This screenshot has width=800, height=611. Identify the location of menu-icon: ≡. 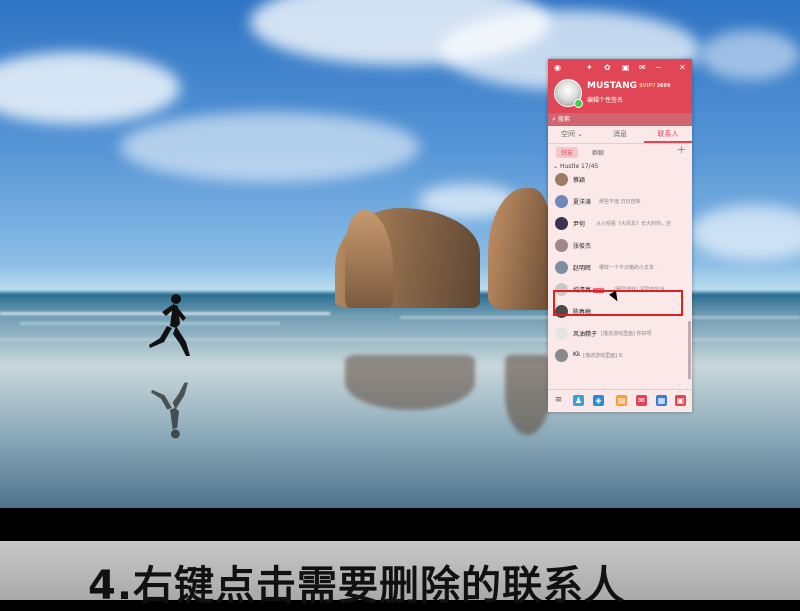
(558, 400).